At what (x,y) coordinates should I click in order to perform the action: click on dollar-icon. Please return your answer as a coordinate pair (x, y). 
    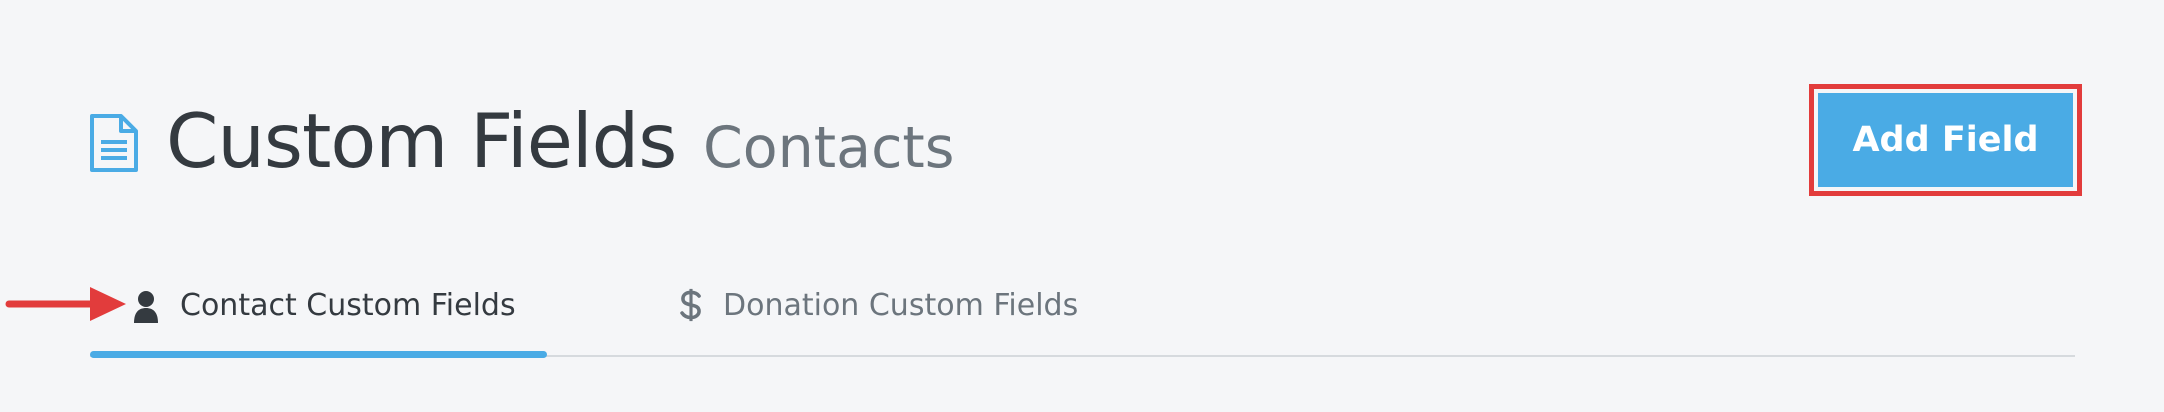
    Looking at the image, I should click on (690, 305).